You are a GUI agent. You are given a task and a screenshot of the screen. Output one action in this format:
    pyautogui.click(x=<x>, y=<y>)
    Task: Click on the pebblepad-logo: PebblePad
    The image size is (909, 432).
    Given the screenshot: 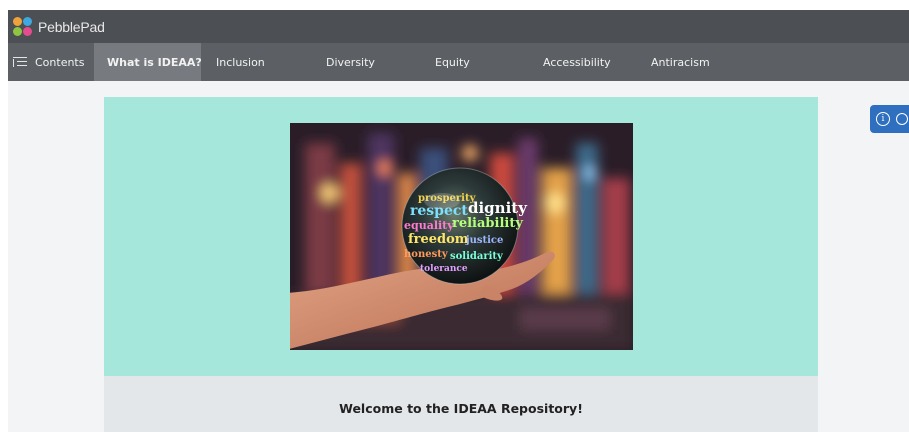 What is the action you would take?
    pyautogui.click(x=59, y=26)
    